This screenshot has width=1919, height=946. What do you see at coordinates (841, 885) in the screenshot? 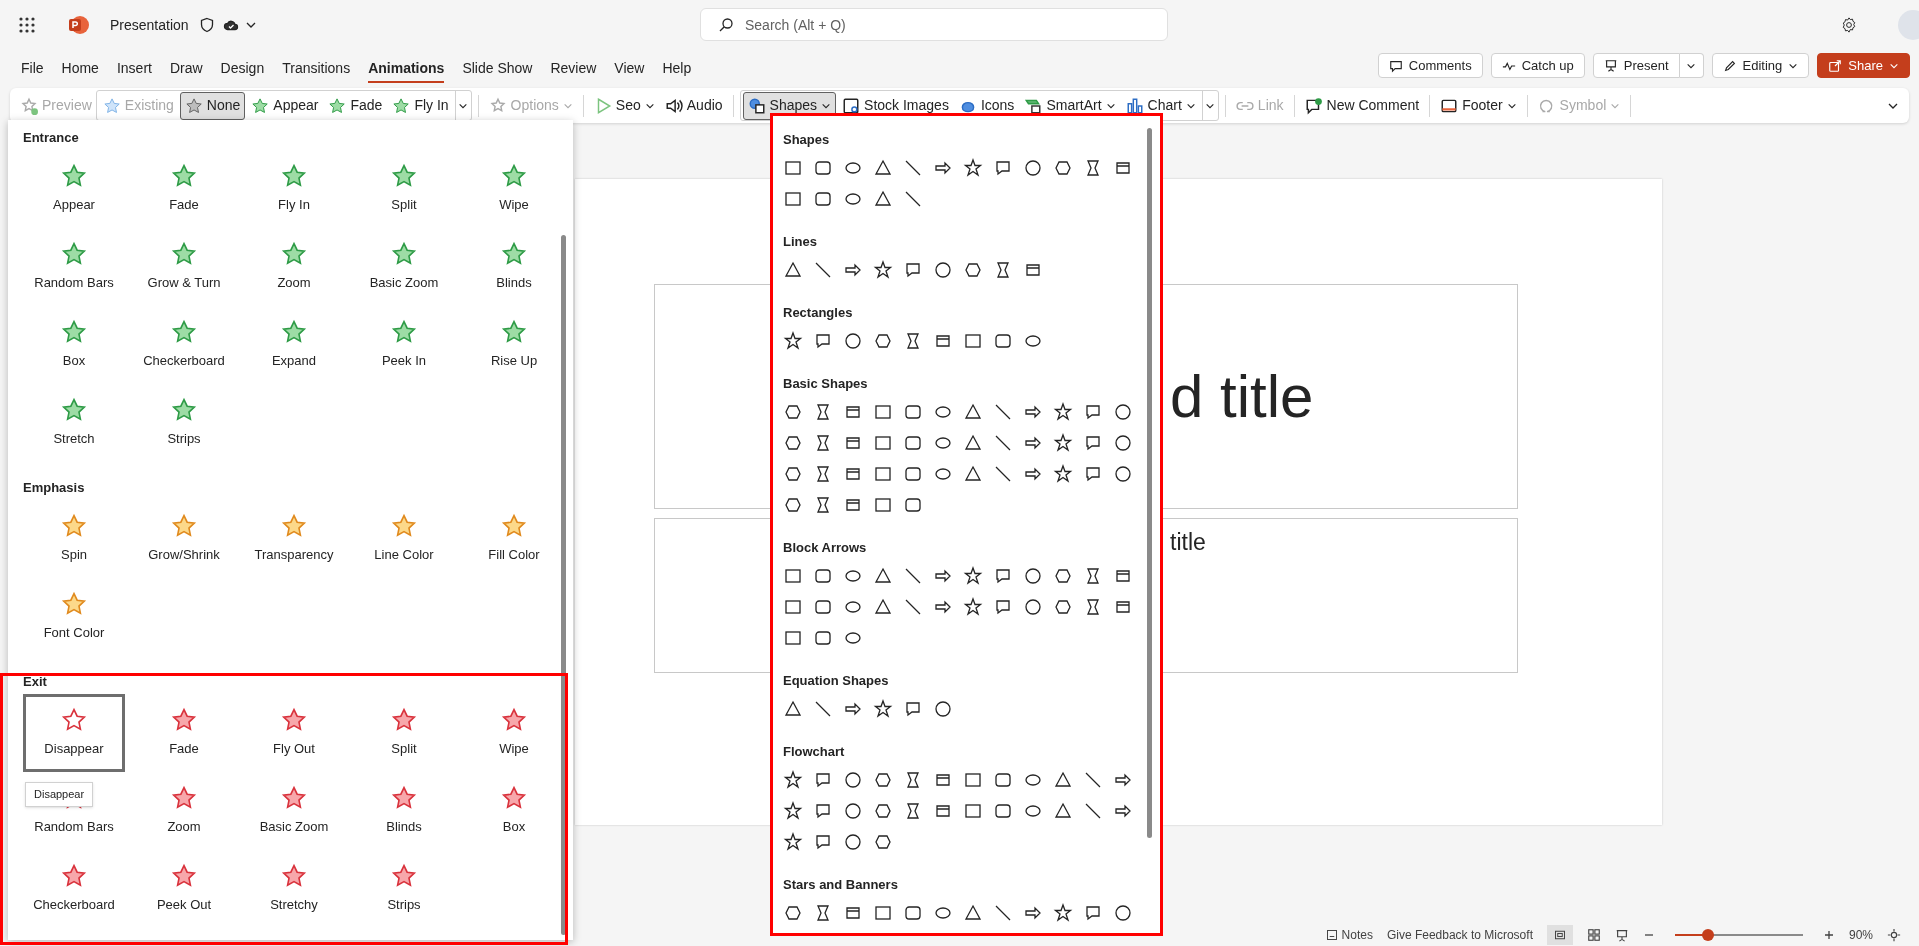
I see `section-heading: Stars and Banners` at bounding box center [841, 885].